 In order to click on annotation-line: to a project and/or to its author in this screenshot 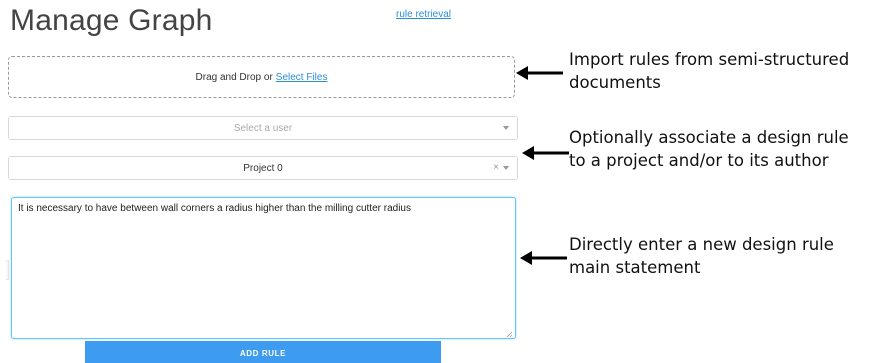, I will do `click(699, 160)`.